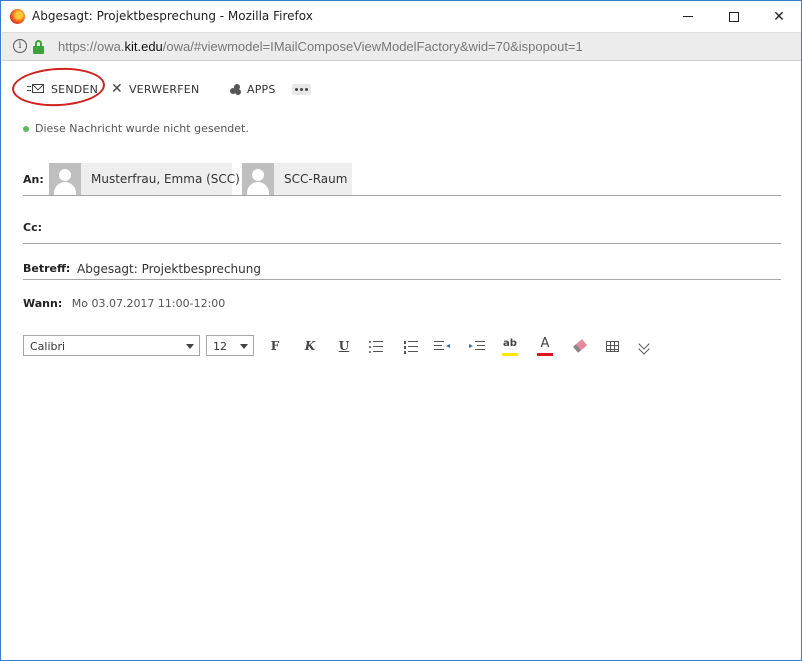 The image size is (802, 661). I want to click on cc-field: Cc:, so click(402, 229).